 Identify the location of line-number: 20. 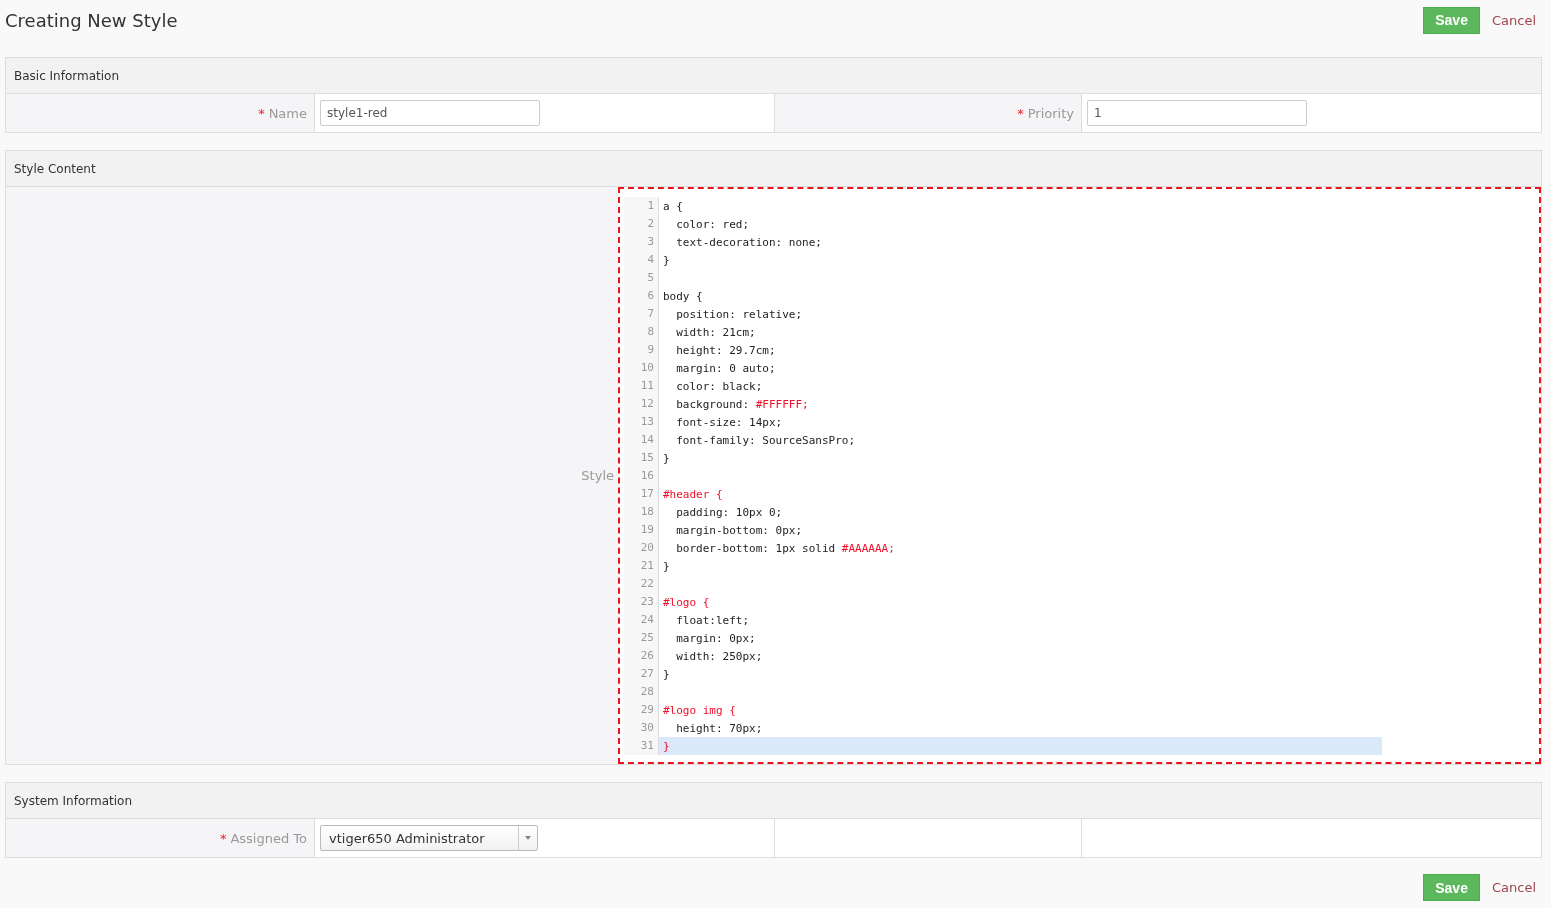
(641, 548).